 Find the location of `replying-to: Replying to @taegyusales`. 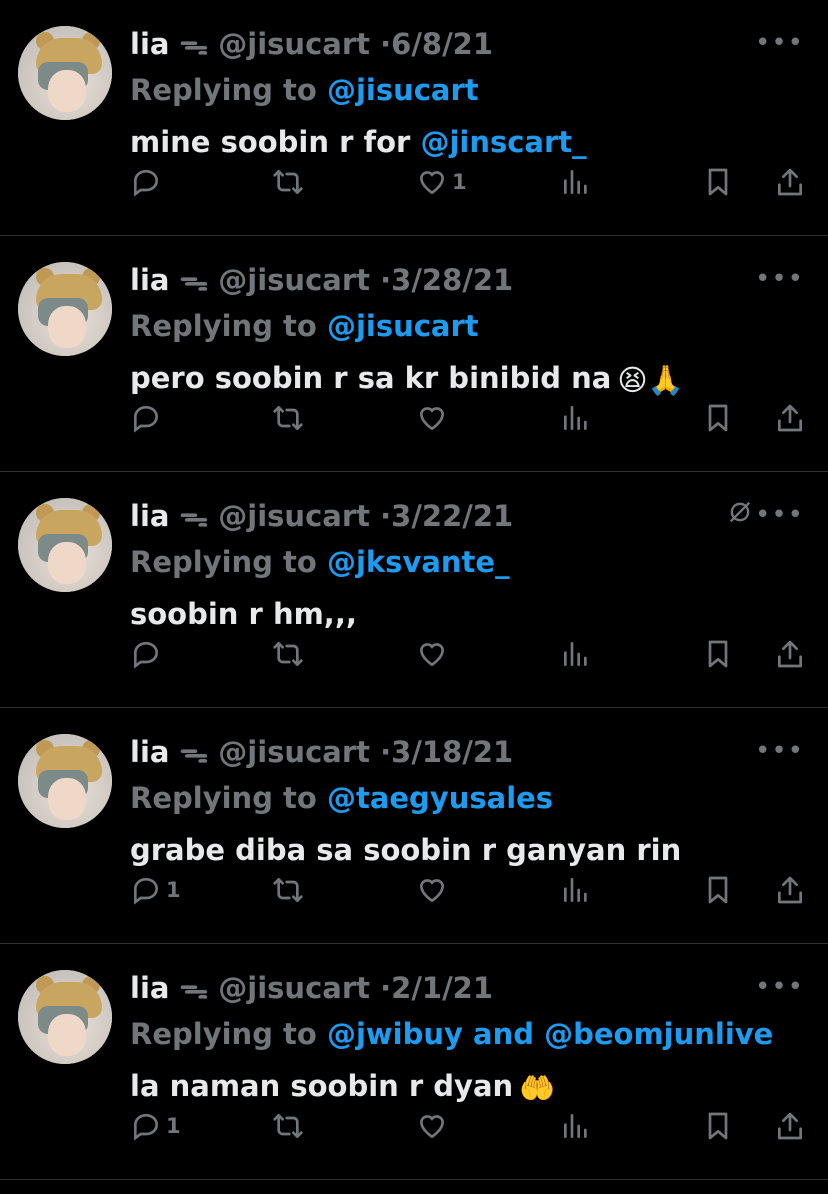

replying-to: Replying to @taegyusales is located at coordinates (341, 798).